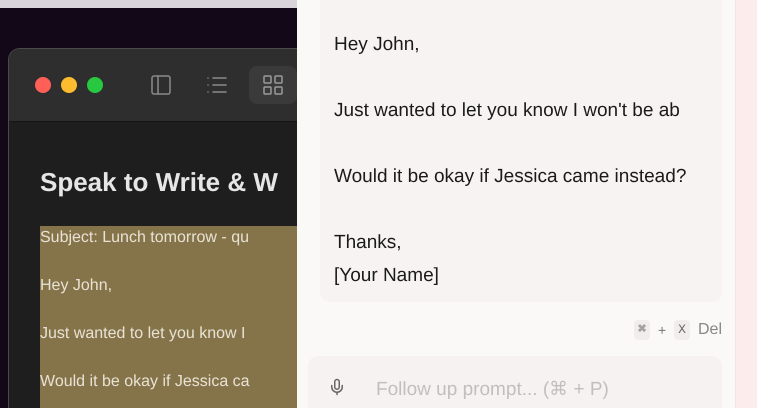 The image size is (757, 408). What do you see at coordinates (77, 286) in the screenshot?
I see `document-line: Hey John,` at bounding box center [77, 286].